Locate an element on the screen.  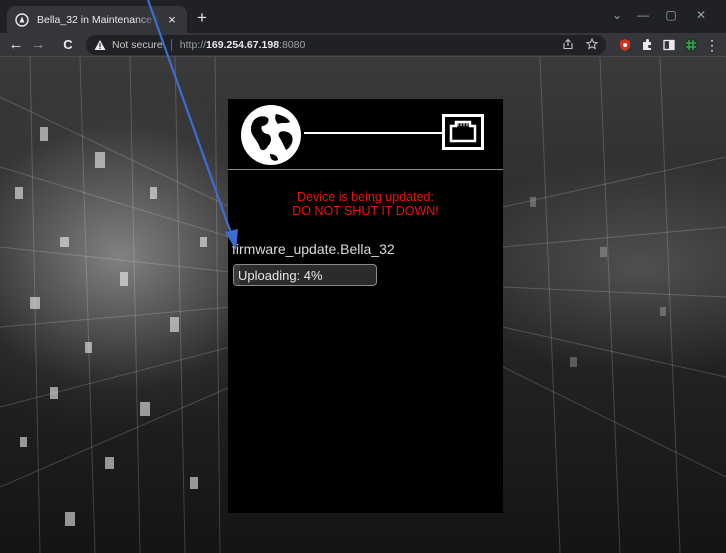
connection-header is located at coordinates (365, 134).